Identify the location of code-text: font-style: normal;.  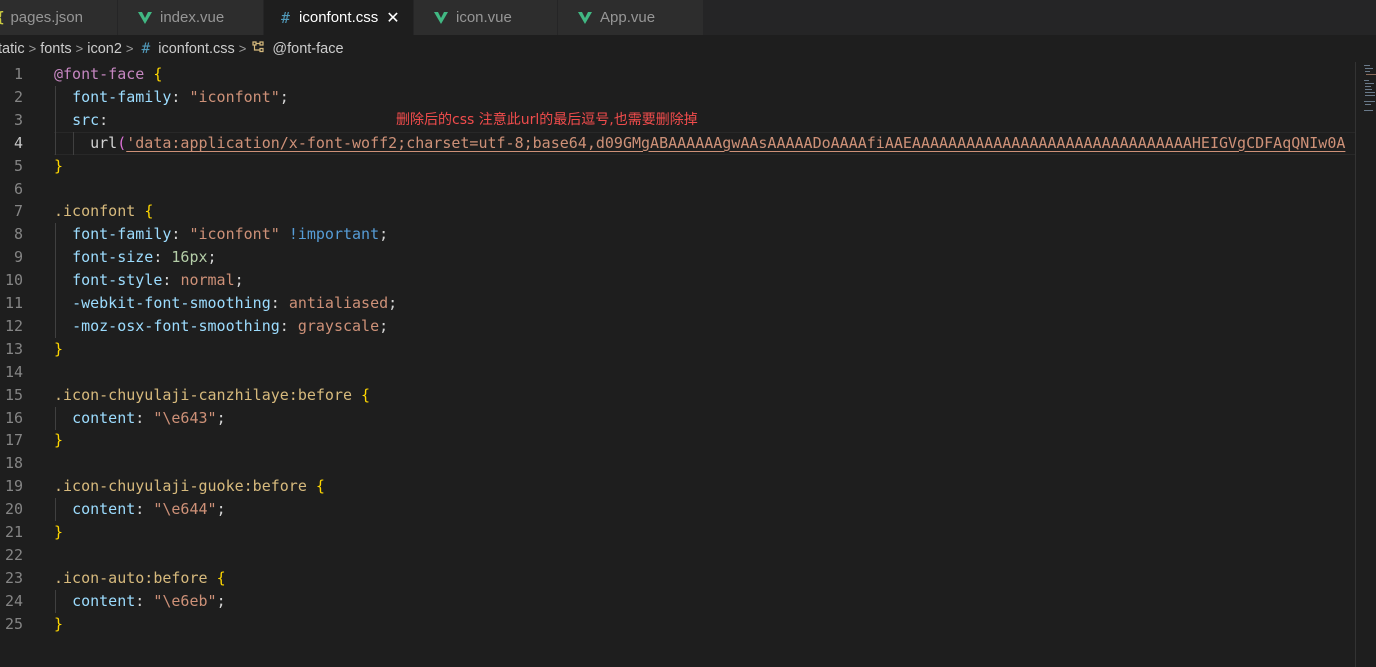
(149, 280).